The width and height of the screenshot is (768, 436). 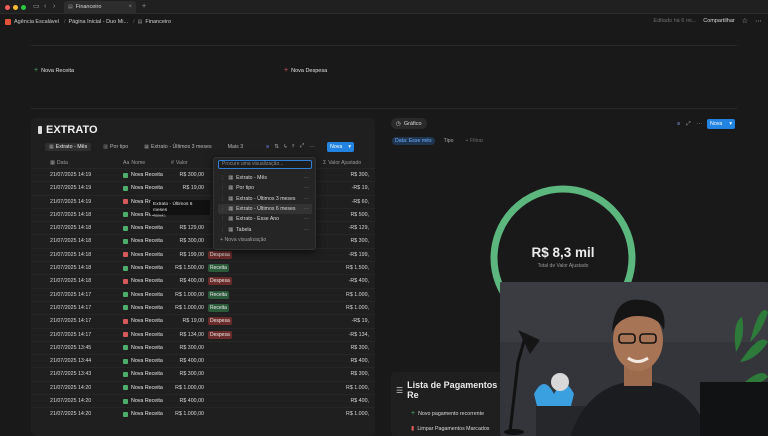 What do you see at coordinates (475, 141) in the screenshot?
I see `add-filter-button: + Filtrar` at bounding box center [475, 141].